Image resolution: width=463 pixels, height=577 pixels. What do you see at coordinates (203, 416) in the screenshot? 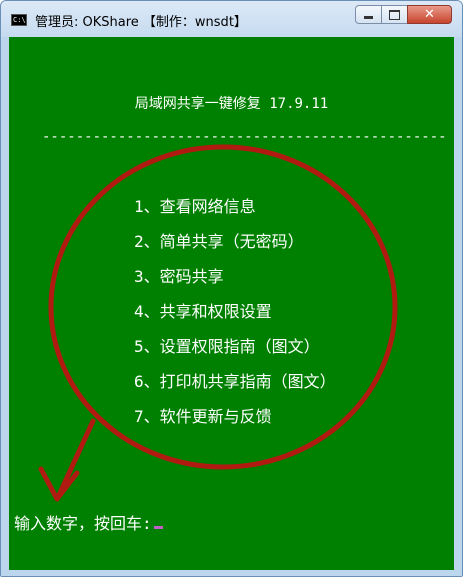
I see `menu-item-update-feedback: 7、软件更新与反馈` at bounding box center [203, 416].